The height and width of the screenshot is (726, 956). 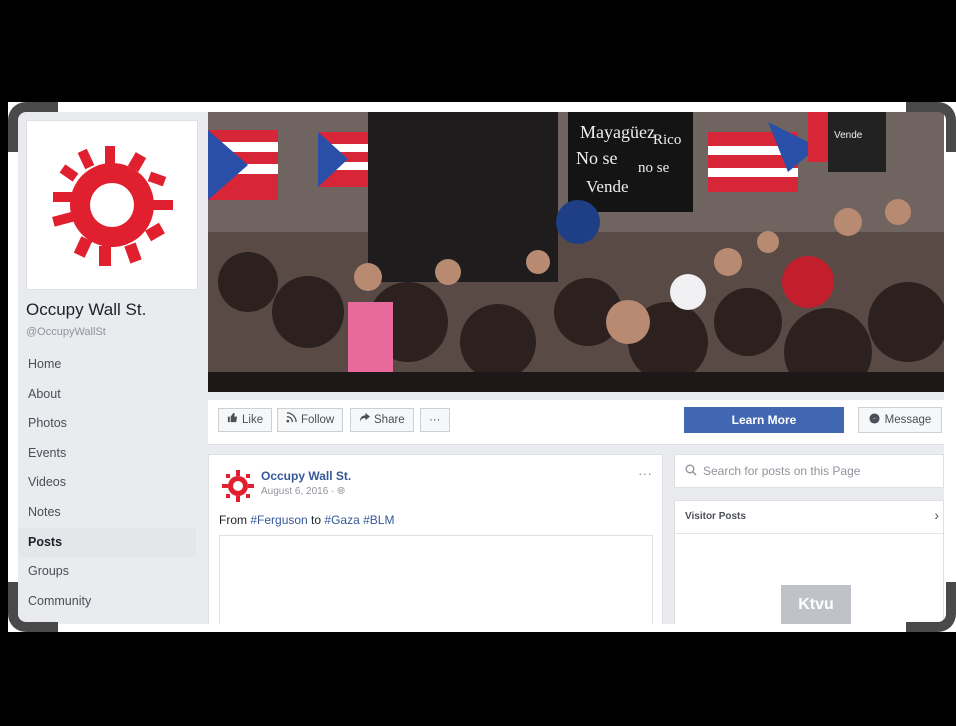 I want to click on learn-more-button: Learn More, so click(x=764, y=420).